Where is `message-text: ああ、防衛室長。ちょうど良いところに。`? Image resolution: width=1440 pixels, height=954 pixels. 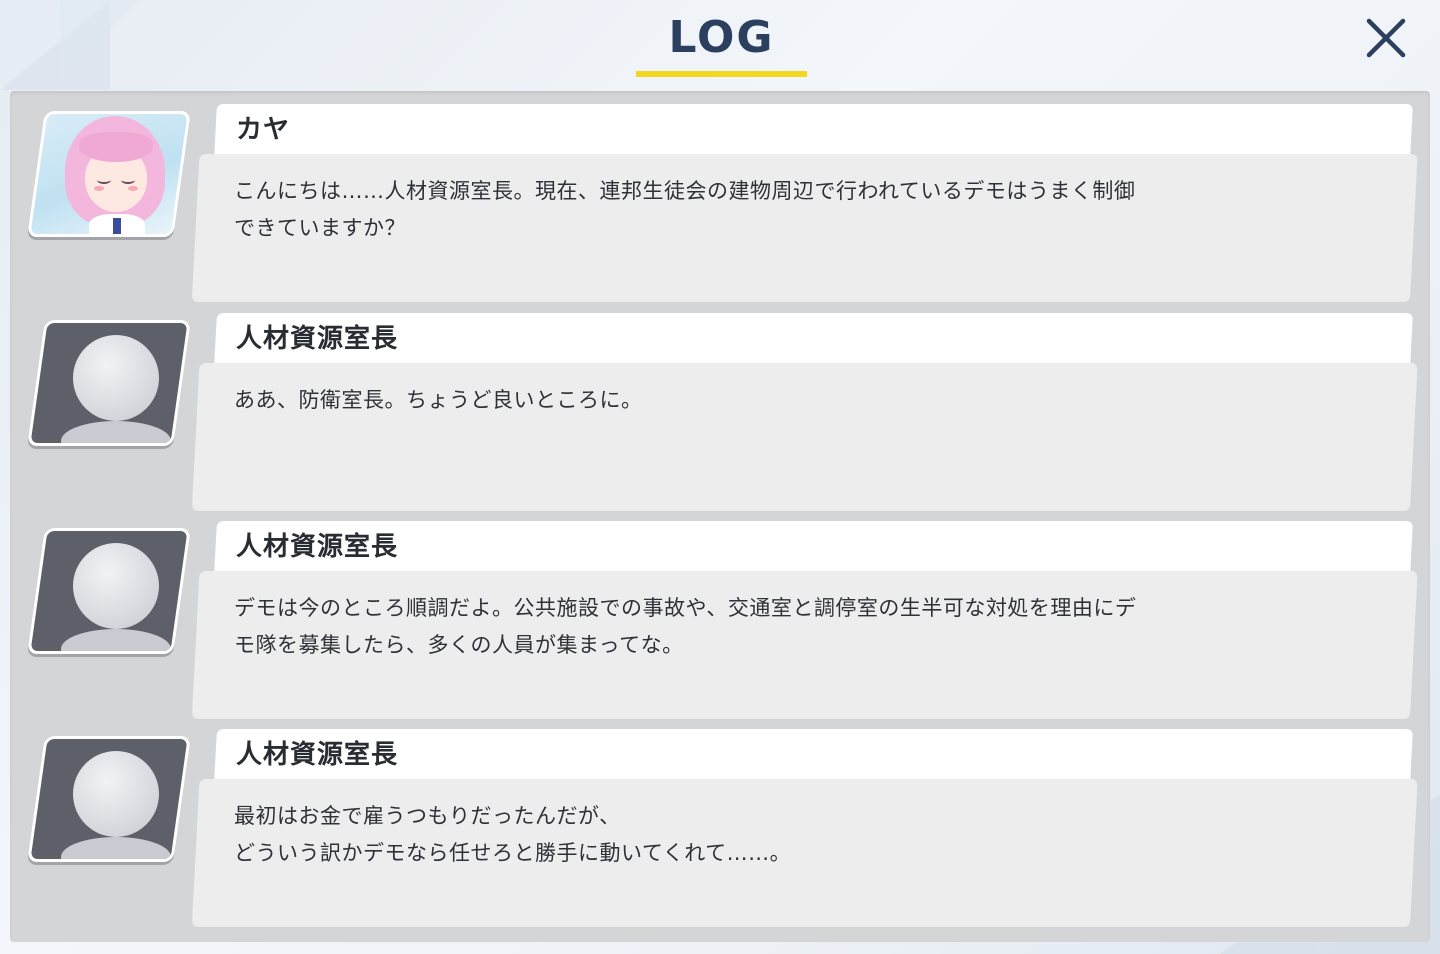
message-text: ああ、防衛室長。ちょうど良いところに。 is located at coordinates (438, 400).